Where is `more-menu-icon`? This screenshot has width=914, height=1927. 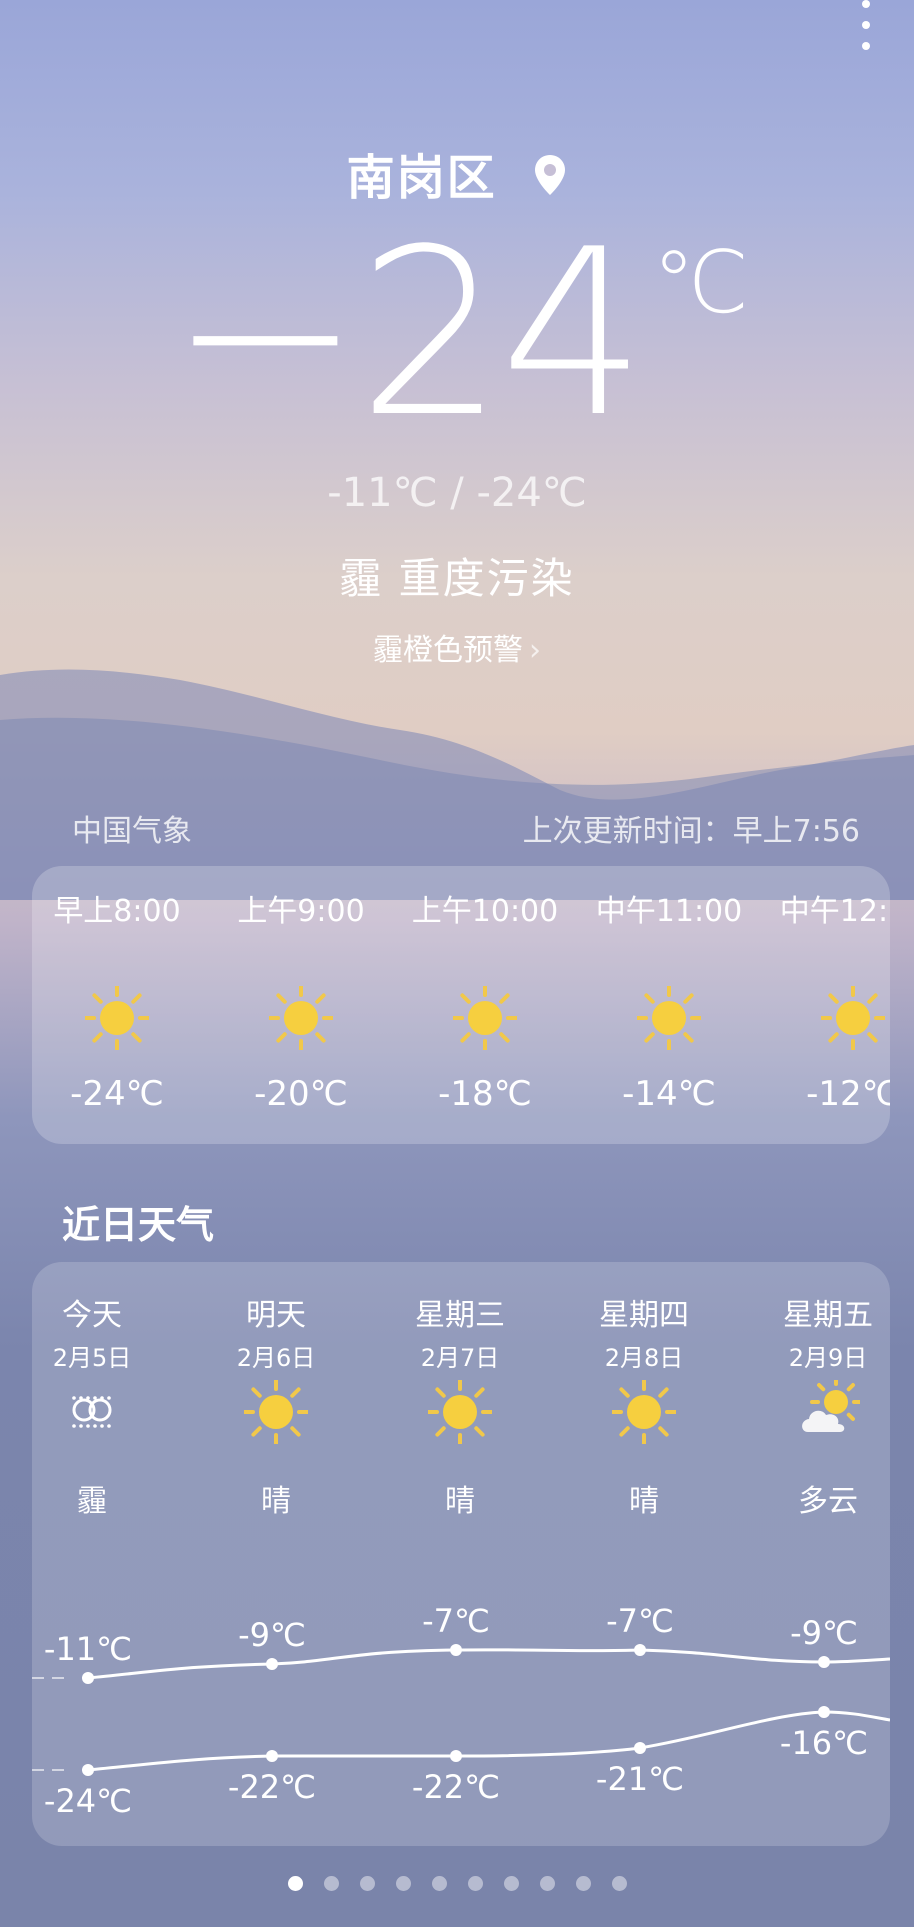 more-menu-icon is located at coordinates (866, 25).